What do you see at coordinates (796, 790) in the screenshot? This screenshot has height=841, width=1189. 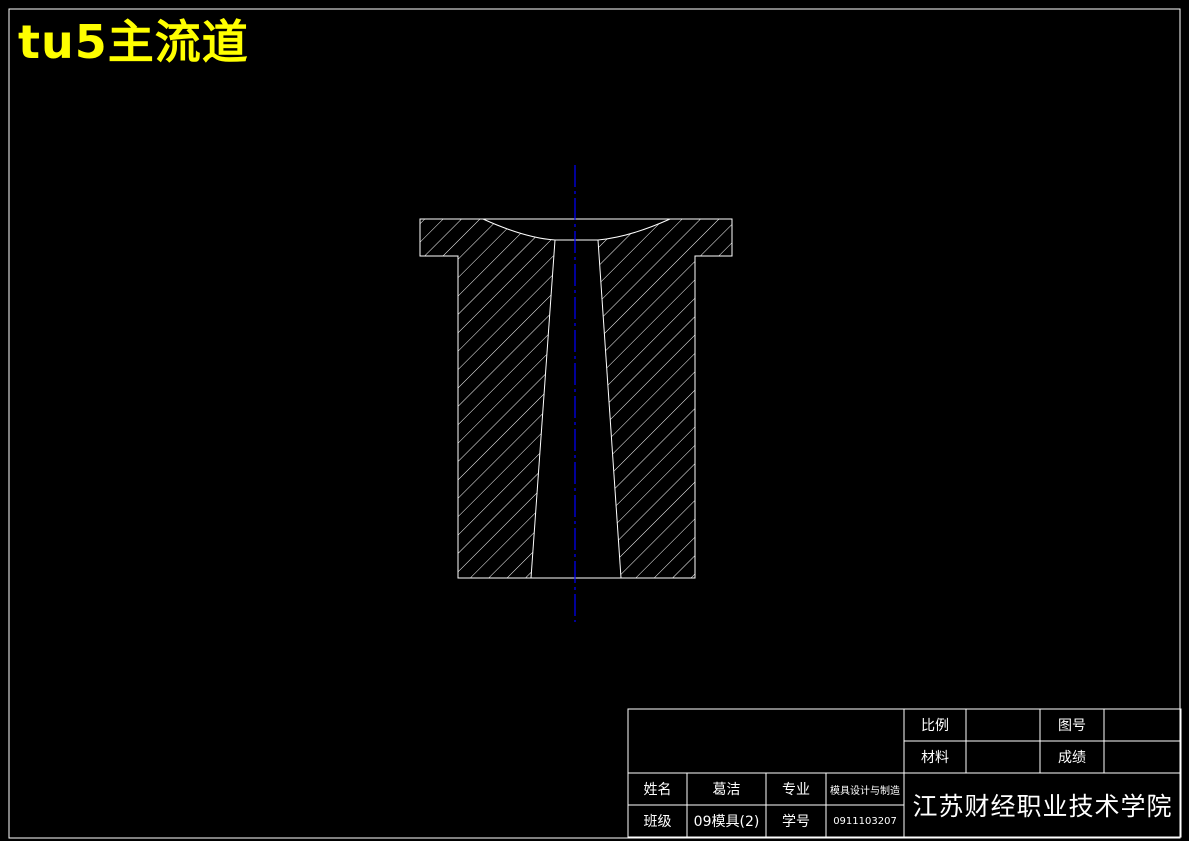 I see `major-label: 专业` at bounding box center [796, 790].